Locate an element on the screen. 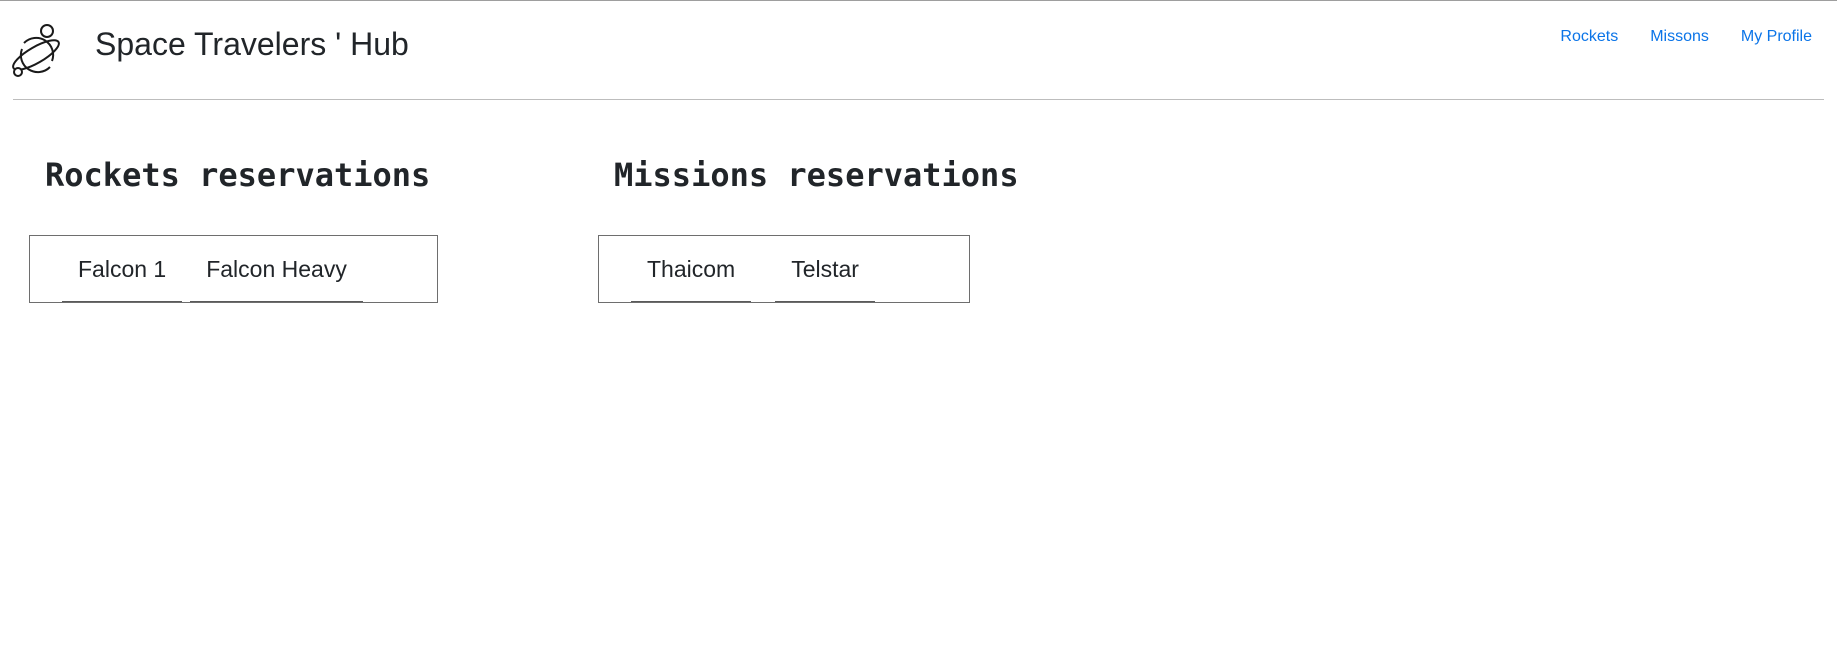 Image resolution: width=1837 pixels, height=661 pixels. reserved-rocket-item: Falcon Heavy is located at coordinates (276, 269).